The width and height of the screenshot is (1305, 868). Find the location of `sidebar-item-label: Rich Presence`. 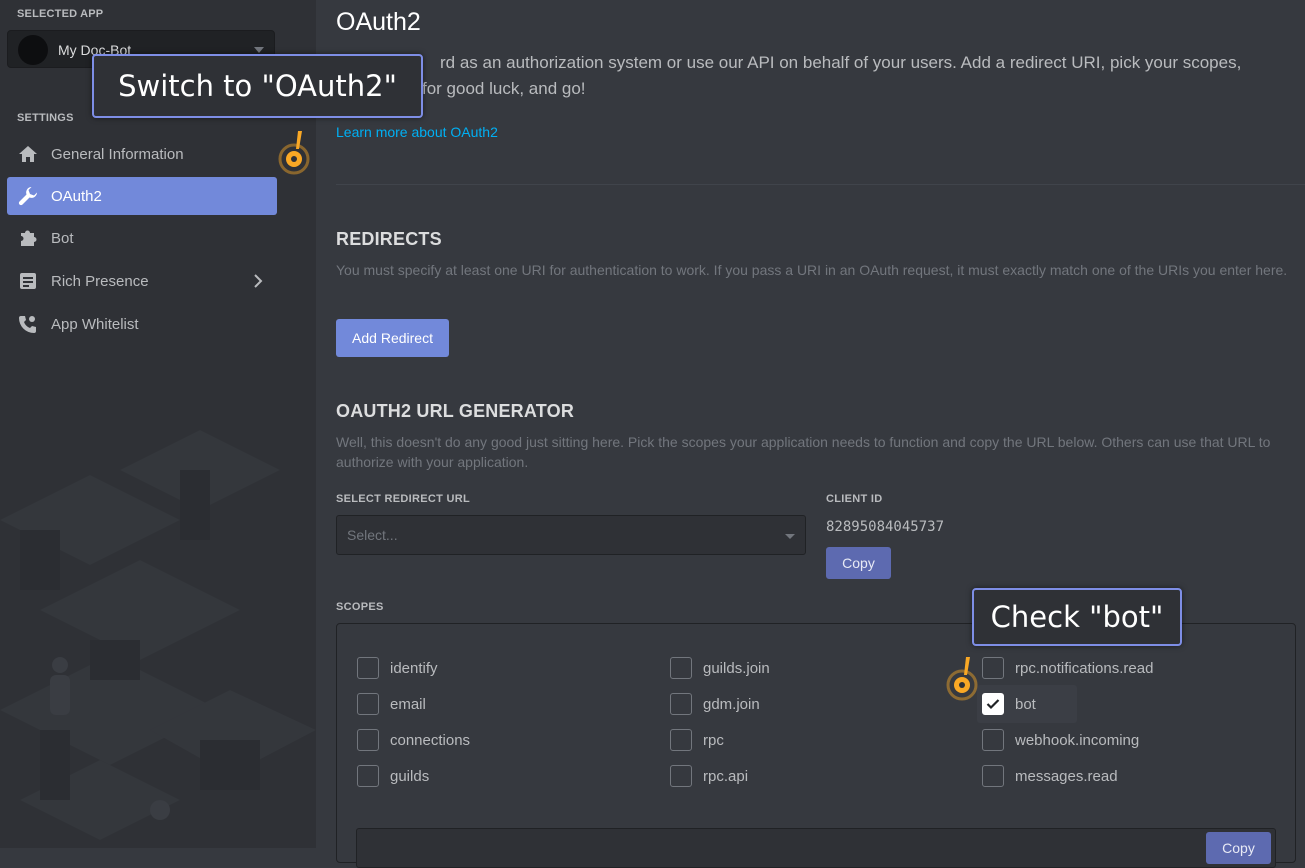

sidebar-item-label: Rich Presence is located at coordinates (100, 281).